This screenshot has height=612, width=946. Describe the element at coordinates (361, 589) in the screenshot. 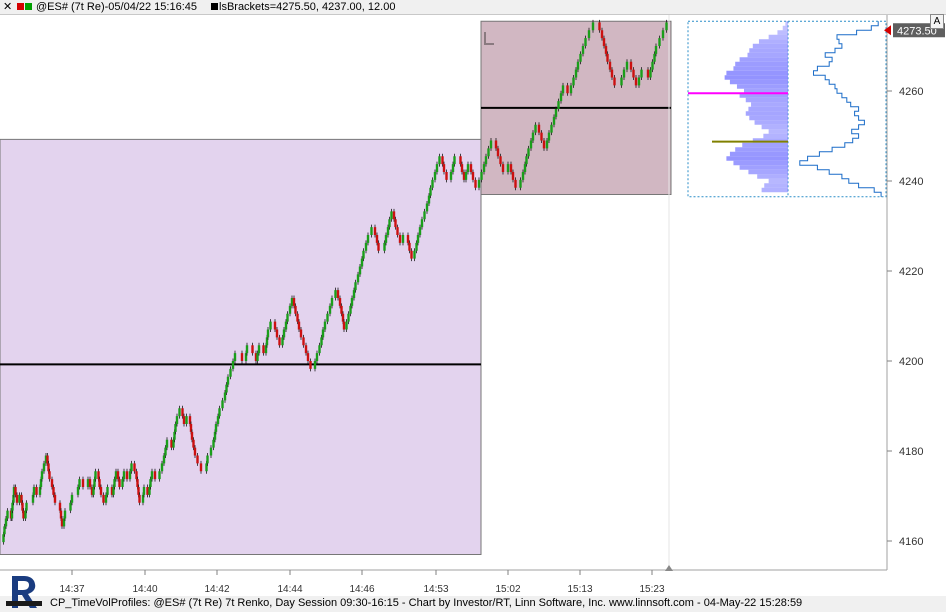

I see `time-tick-label: 14:46` at that location.